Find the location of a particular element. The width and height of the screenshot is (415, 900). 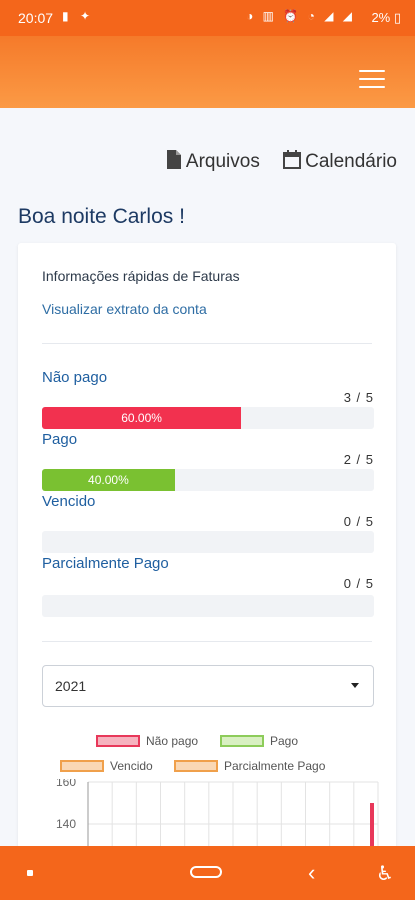

legend-label-paid: Pago is located at coordinates (284, 741).